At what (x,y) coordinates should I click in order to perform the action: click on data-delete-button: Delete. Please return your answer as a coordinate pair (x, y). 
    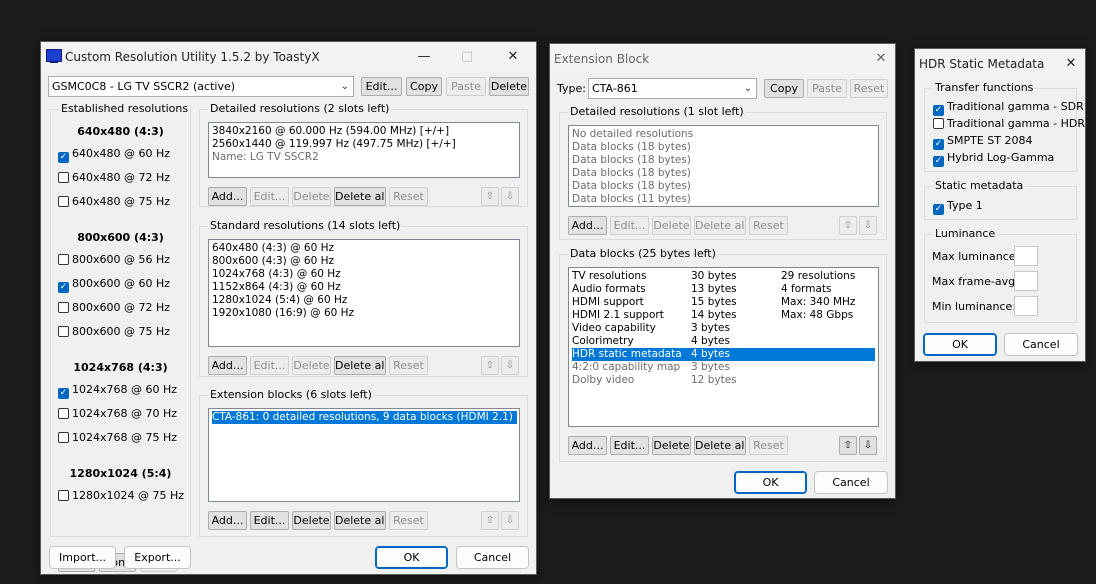
    Looking at the image, I should click on (671, 445).